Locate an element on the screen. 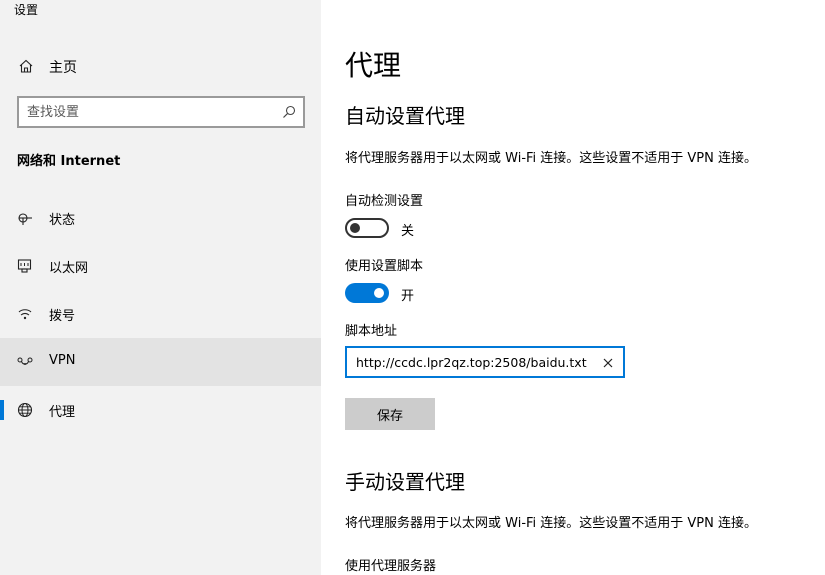 The height and width of the screenshot is (575, 825). script-address-box is located at coordinates (485, 362).